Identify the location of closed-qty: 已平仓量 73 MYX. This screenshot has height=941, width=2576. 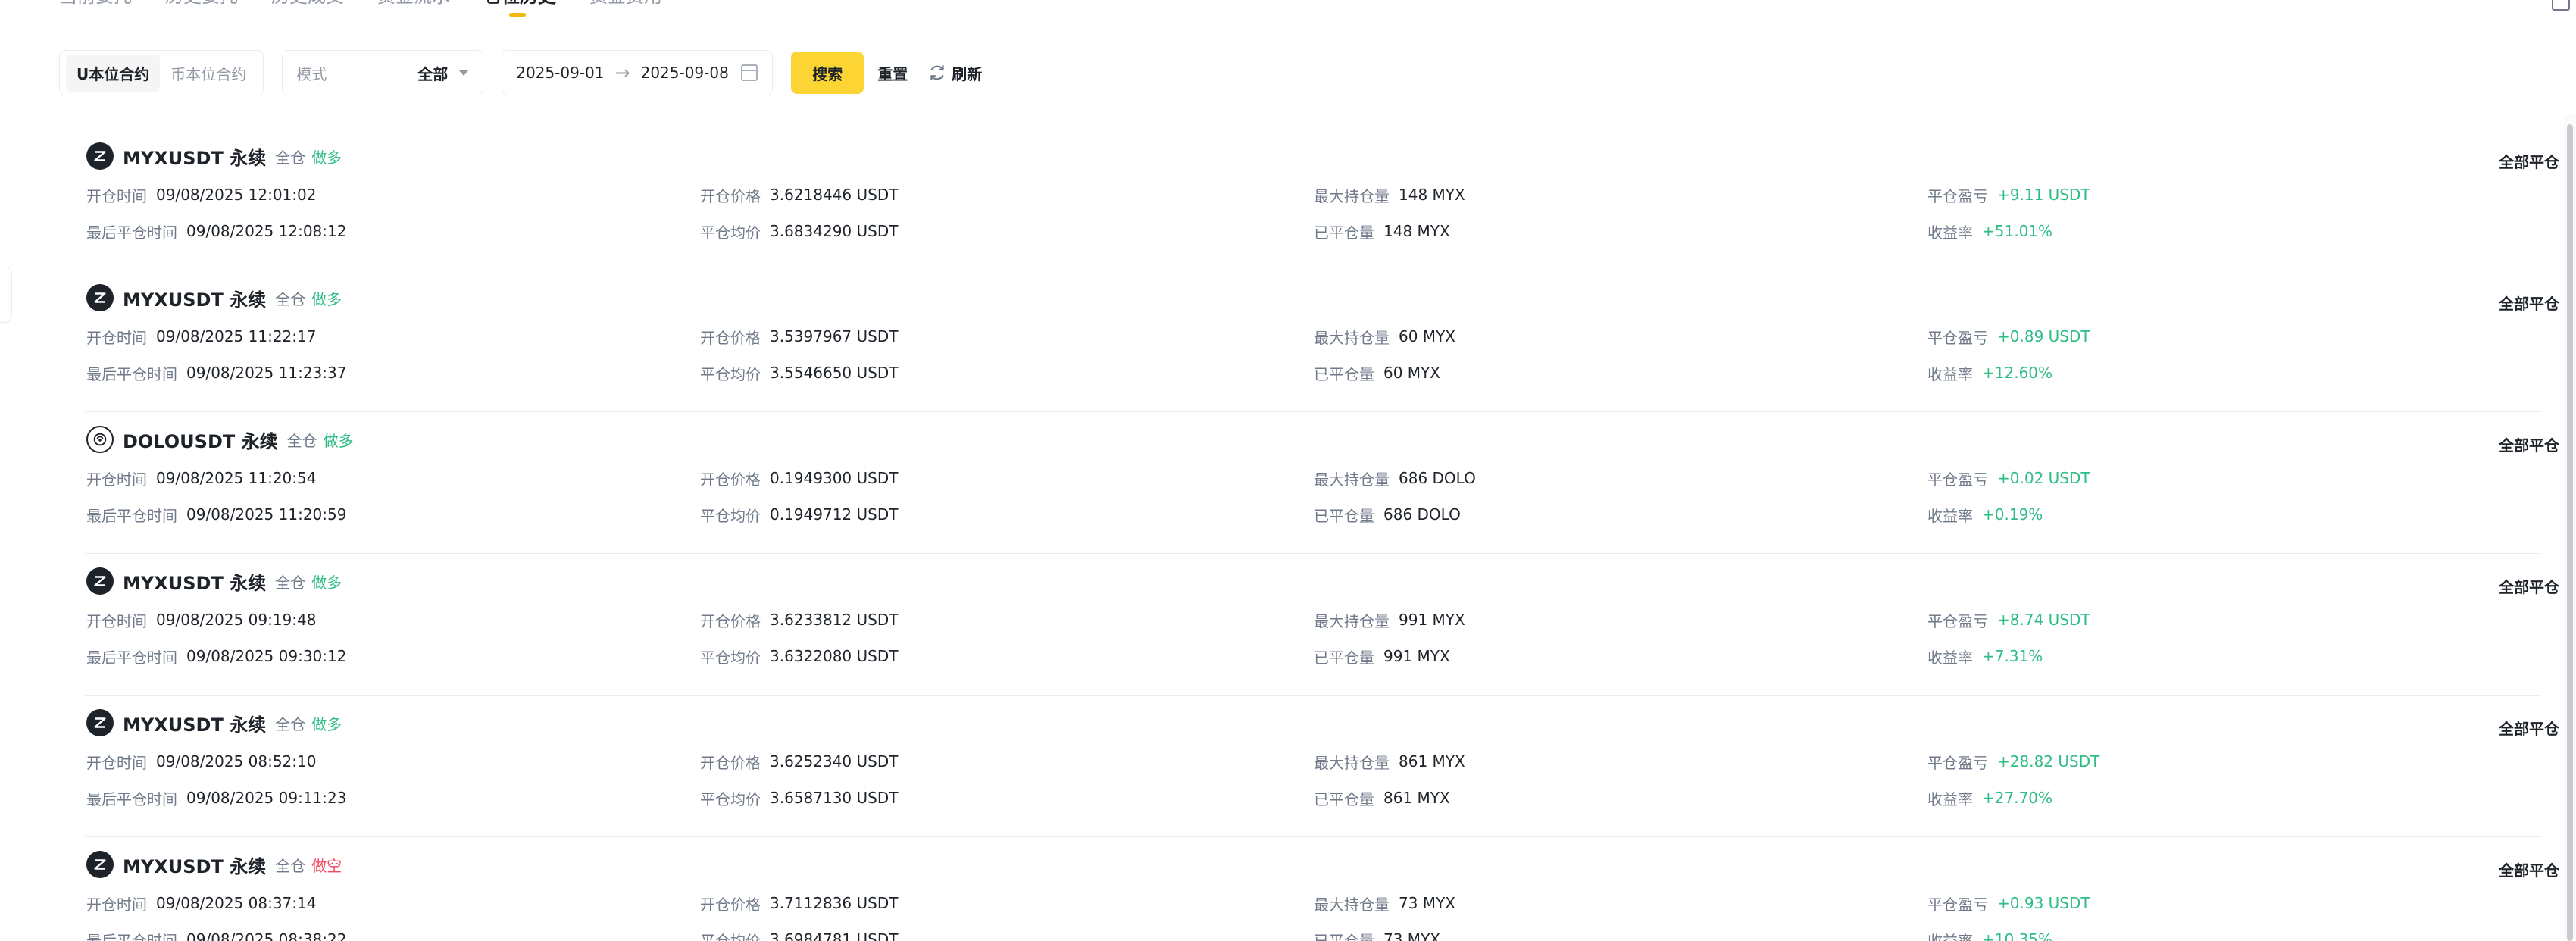
(1377, 935).